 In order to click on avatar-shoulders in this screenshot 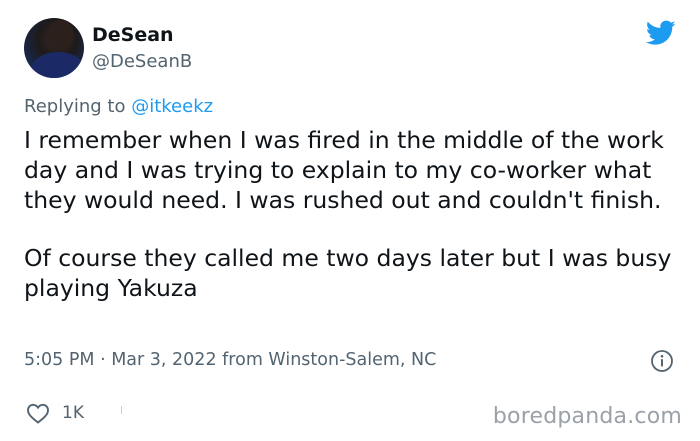, I will do `click(57, 65)`.